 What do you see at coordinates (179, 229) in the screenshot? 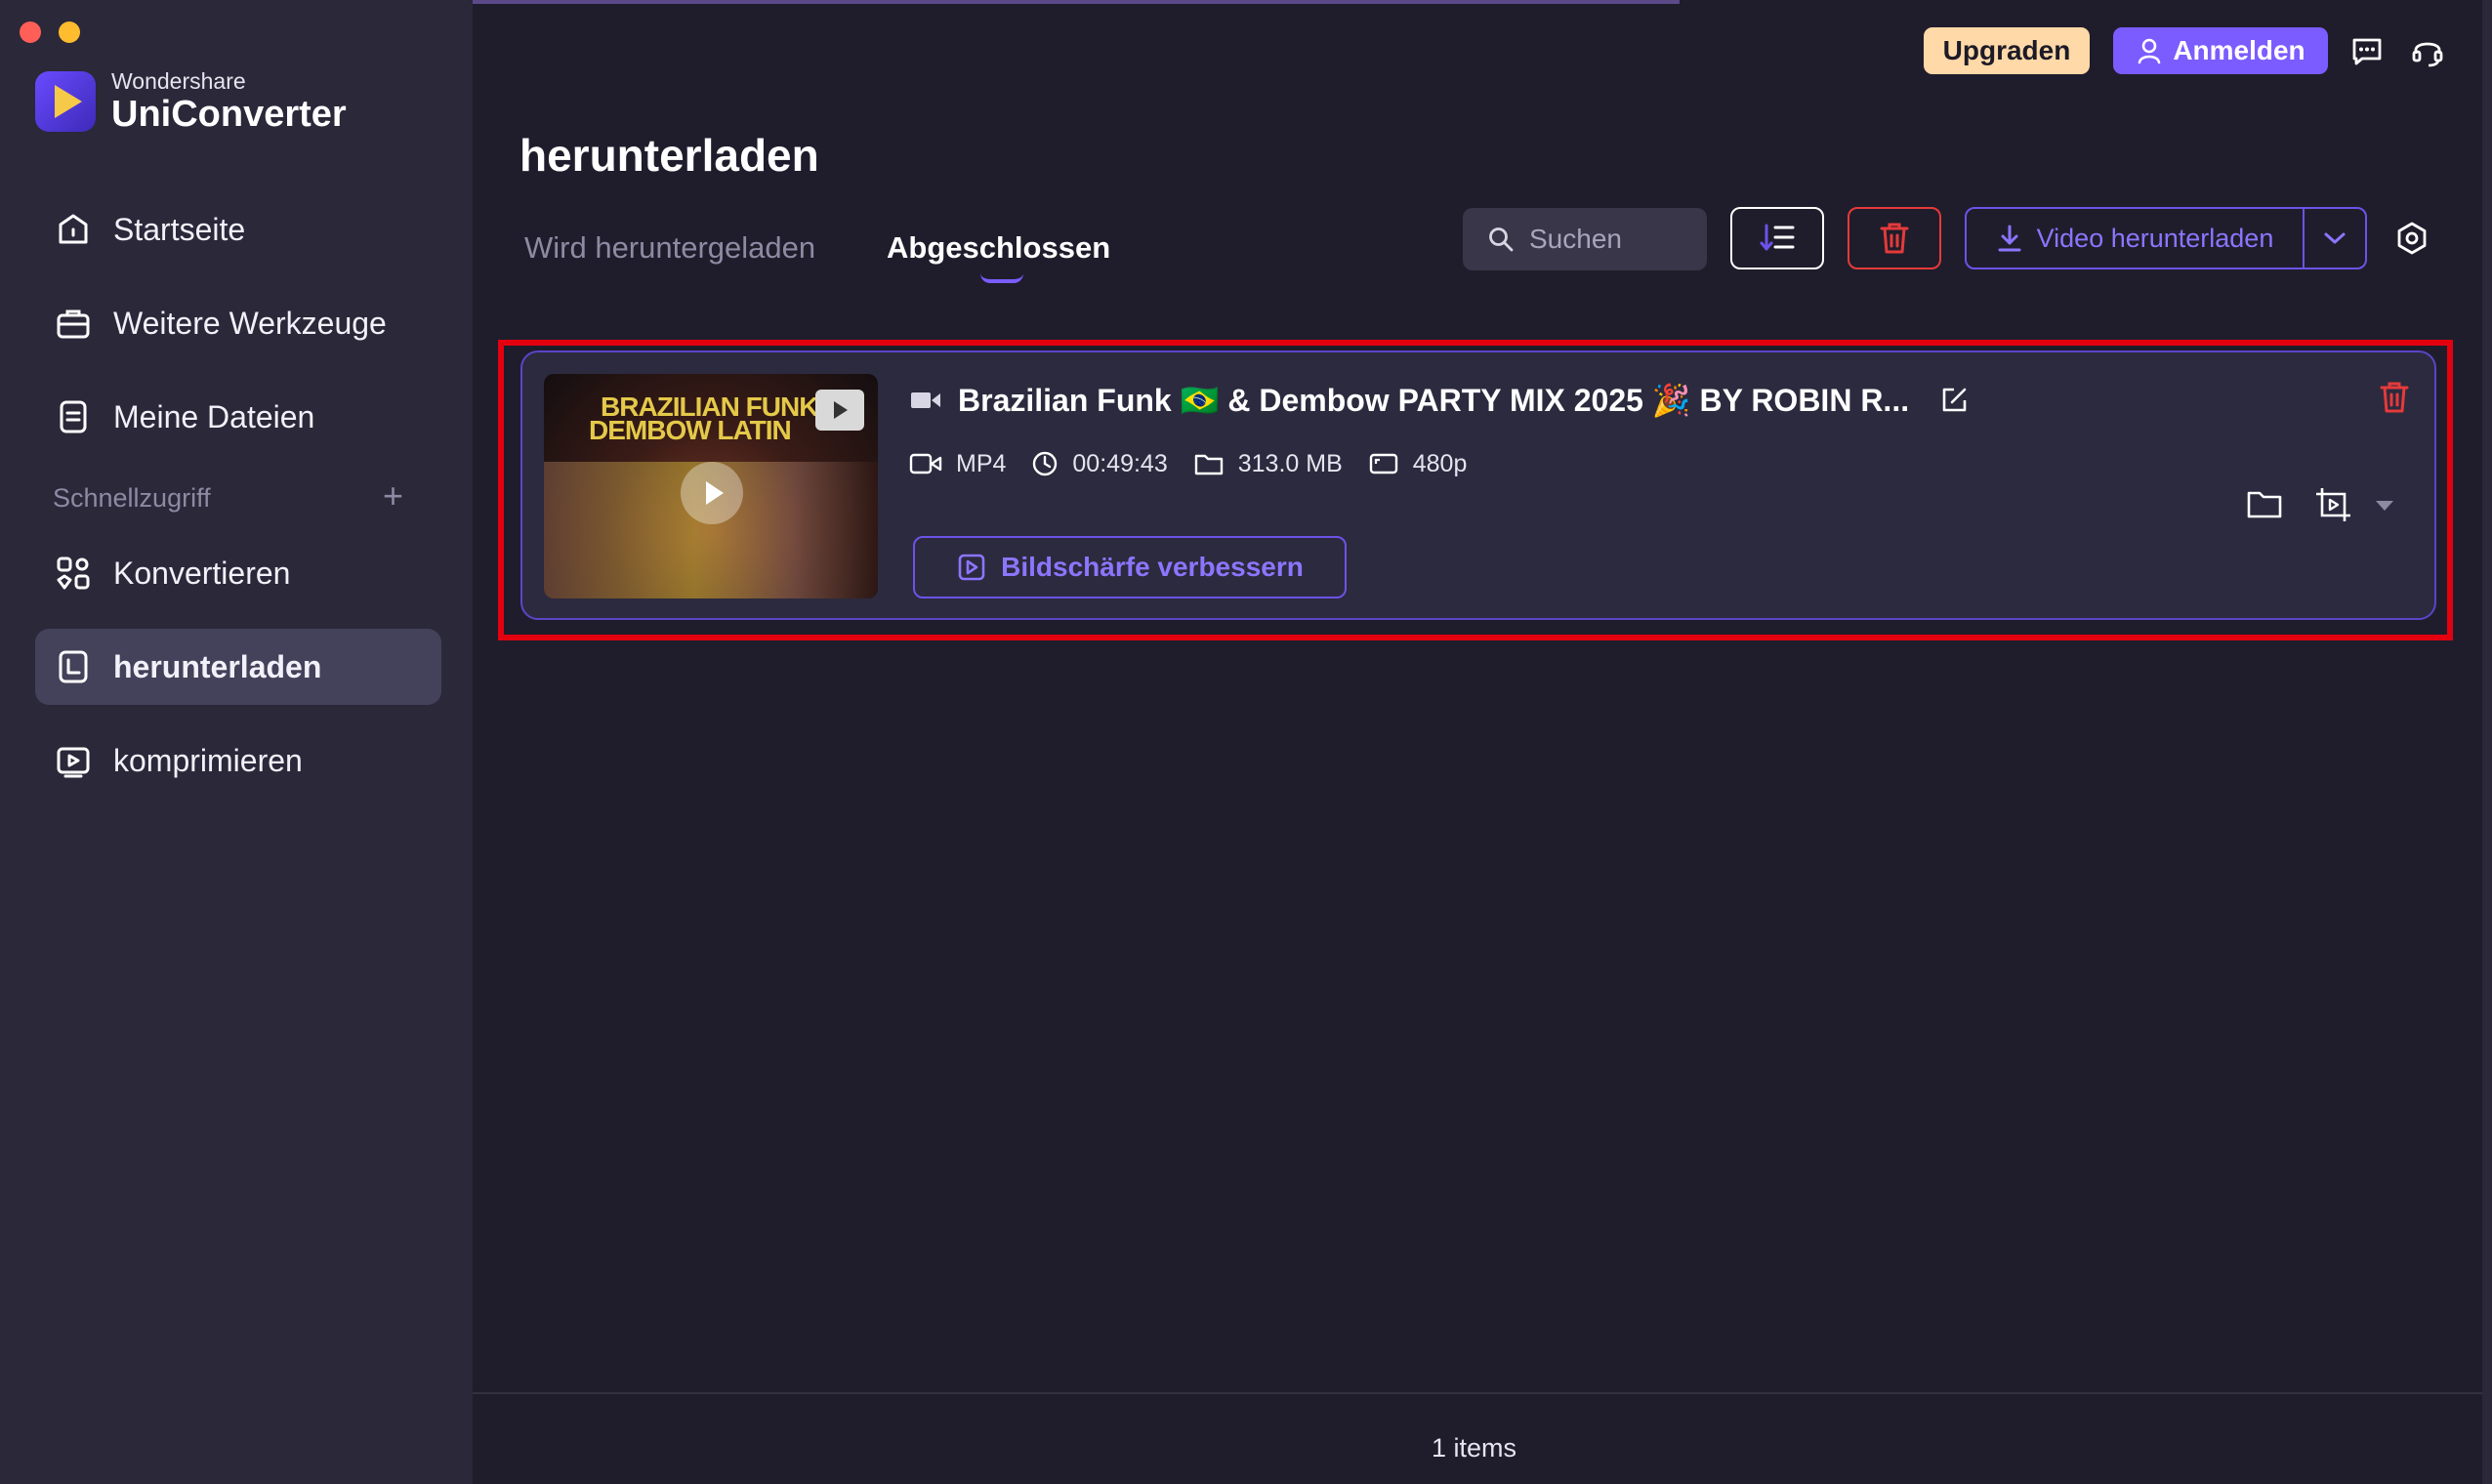
I see `sidebar-item-label: Startseite` at bounding box center [179, 229].